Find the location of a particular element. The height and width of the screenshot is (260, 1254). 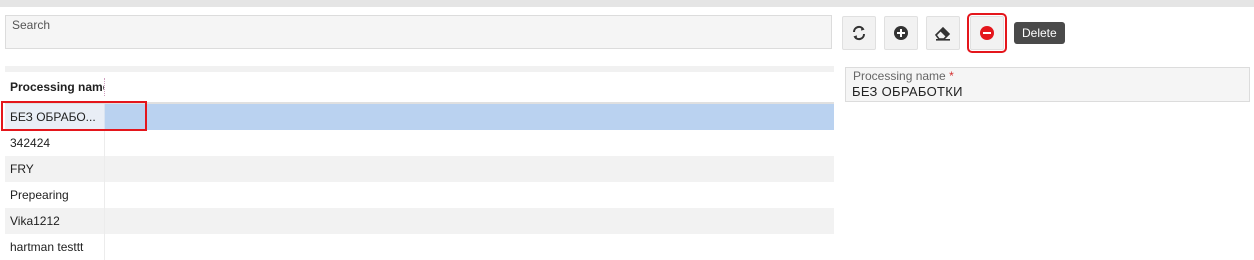

table-row: Vika1212 is located at coordinates (419, 221).